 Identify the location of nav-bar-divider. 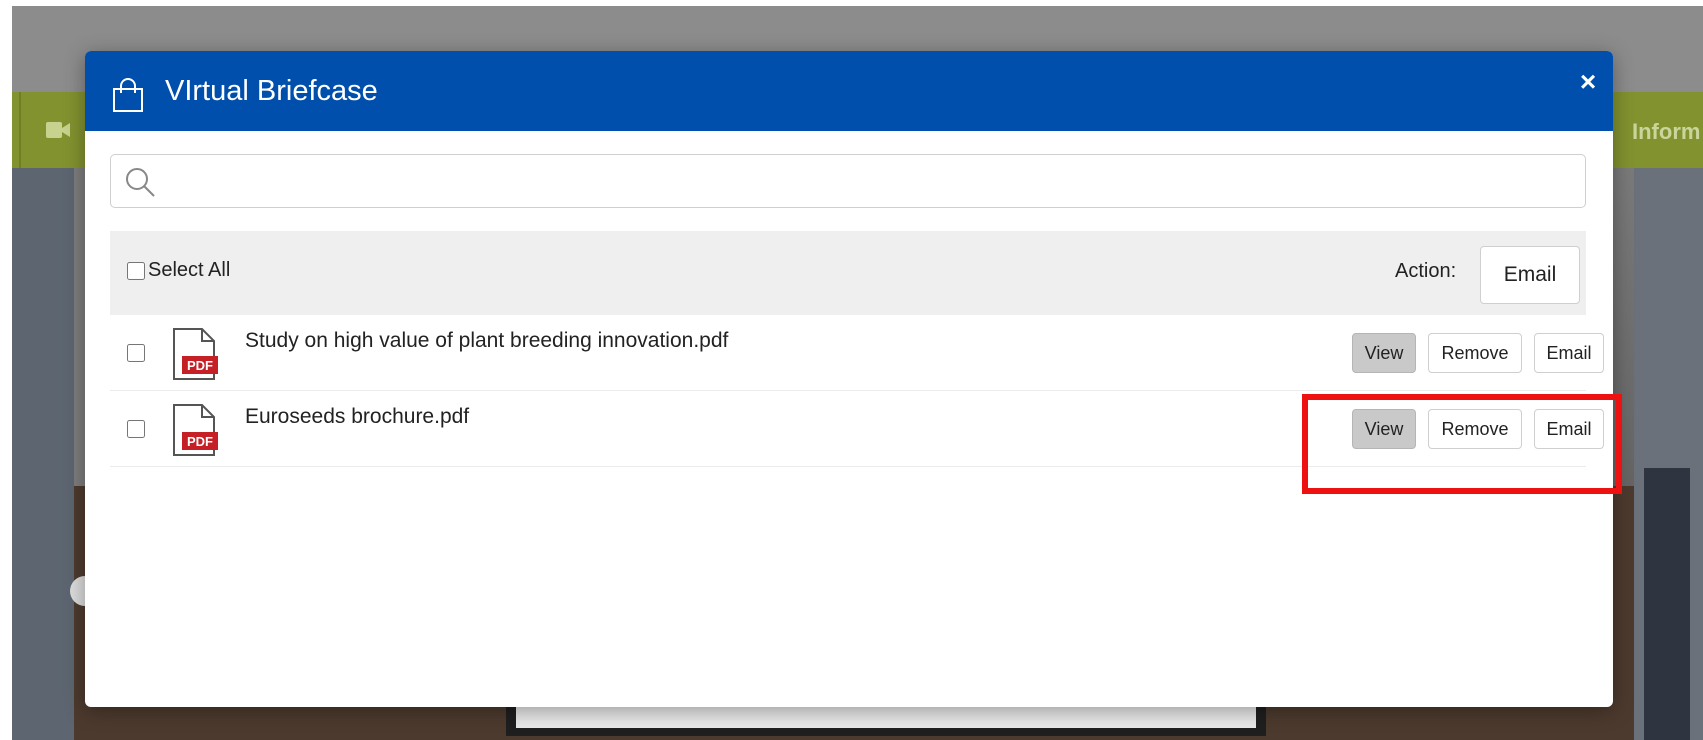
(20, 130).